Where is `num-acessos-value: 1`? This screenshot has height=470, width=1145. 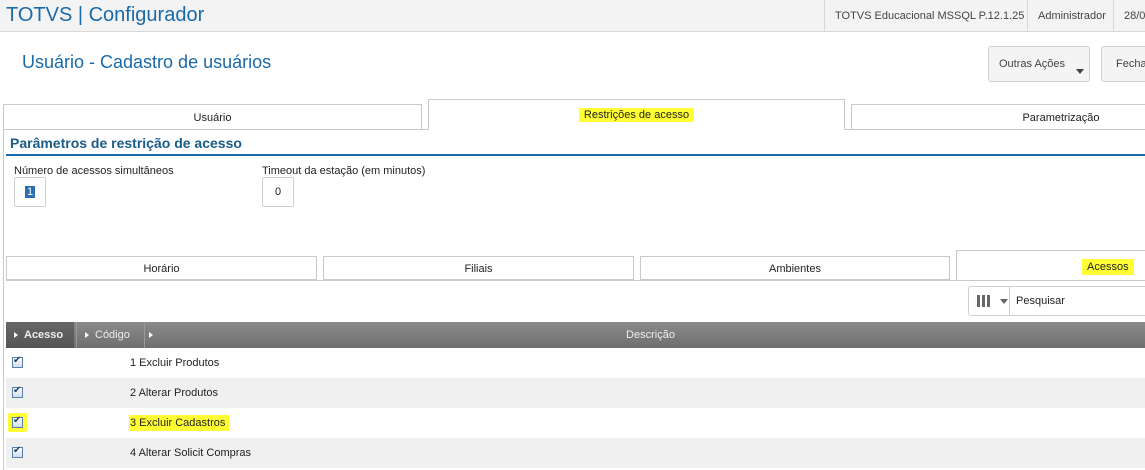
num-acessos-value: 1 is located at coordinates (30, 192).